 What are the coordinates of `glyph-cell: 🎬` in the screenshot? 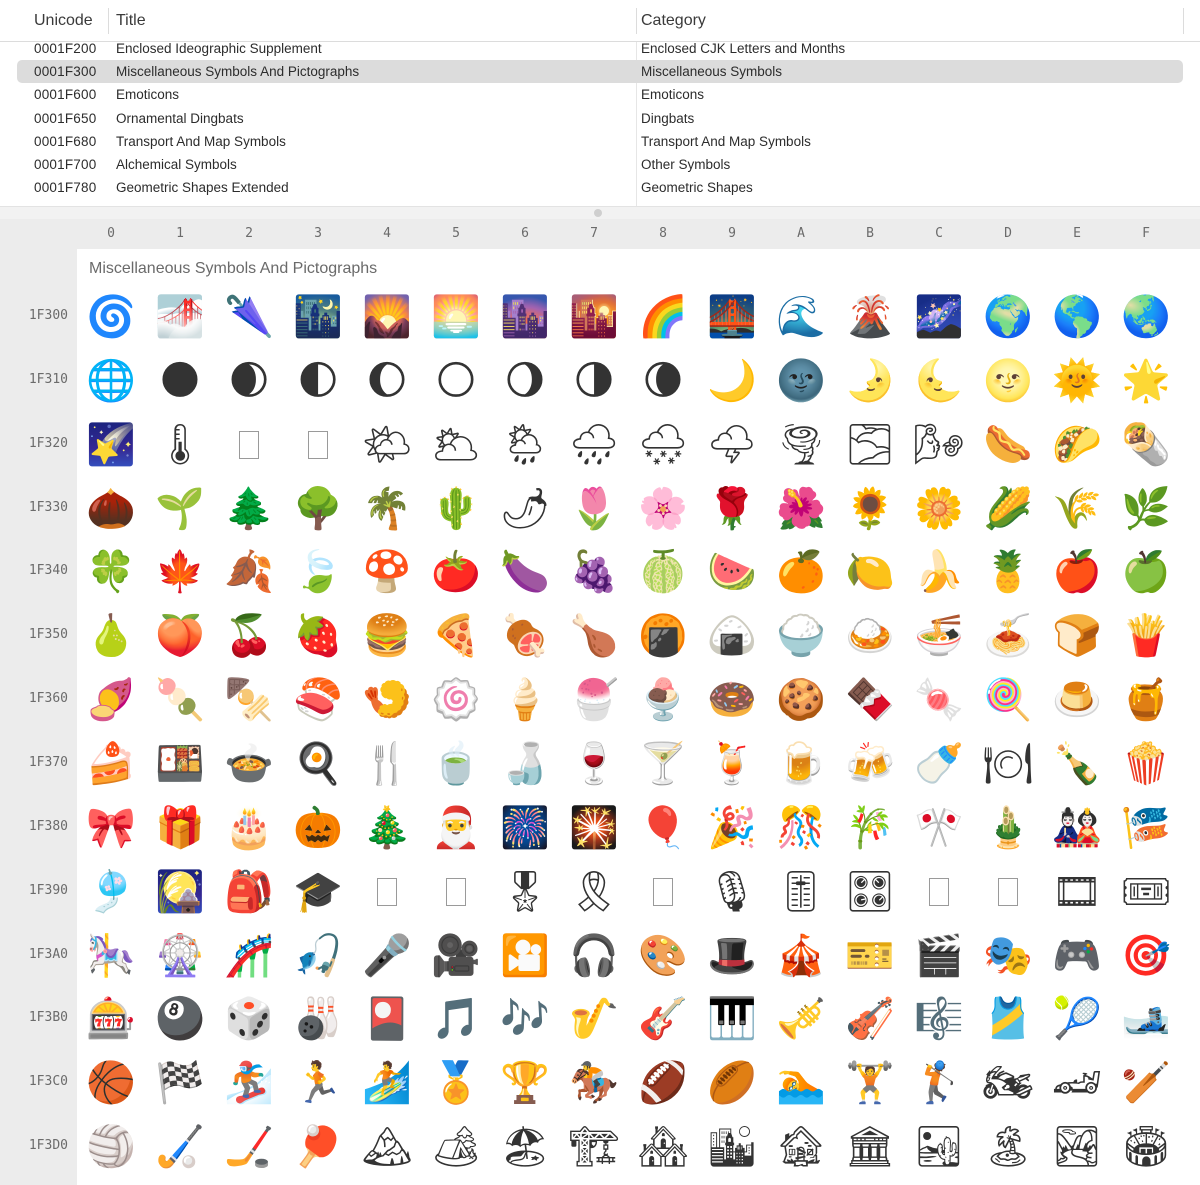 It's located at (939, 956).